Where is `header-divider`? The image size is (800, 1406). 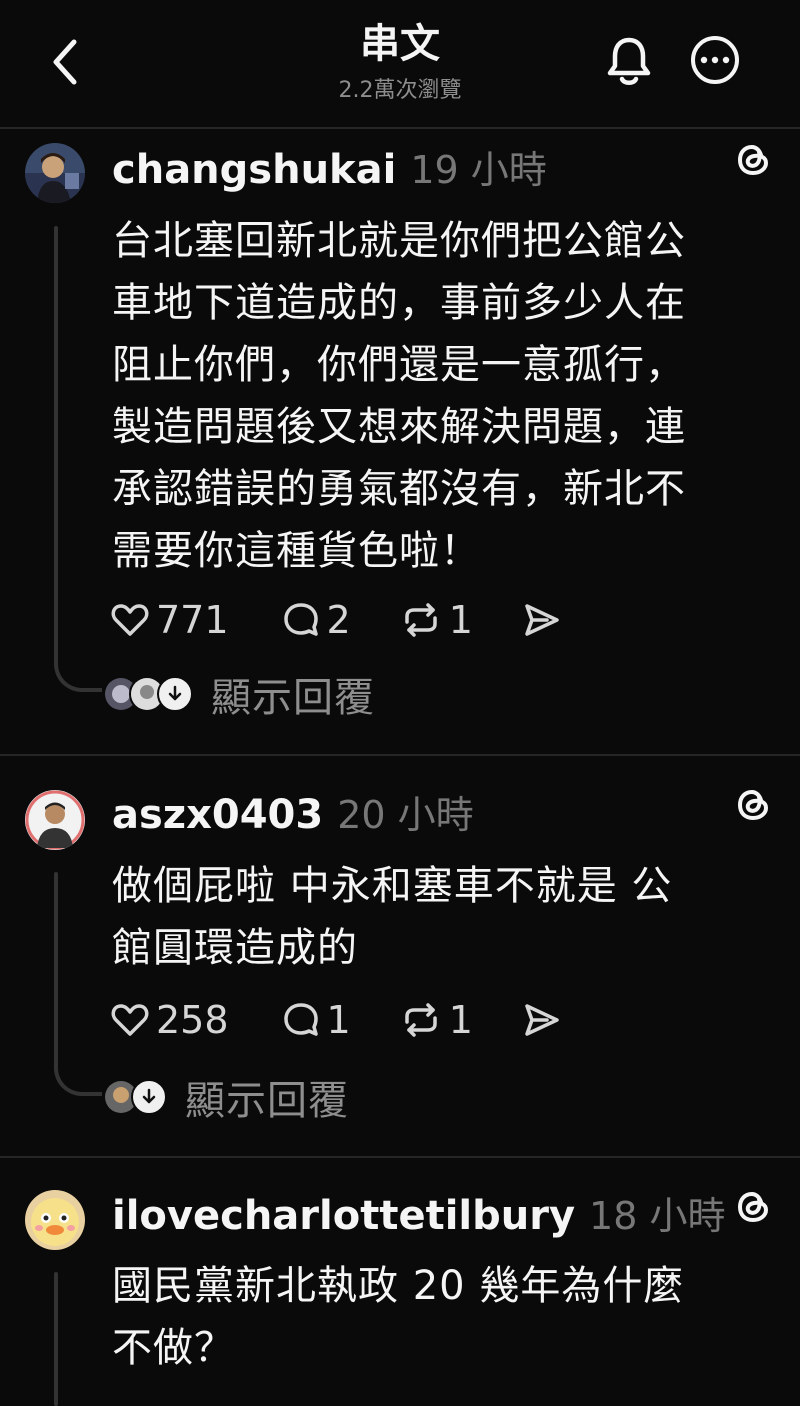 header-divider is located at coordinates (400, 128).